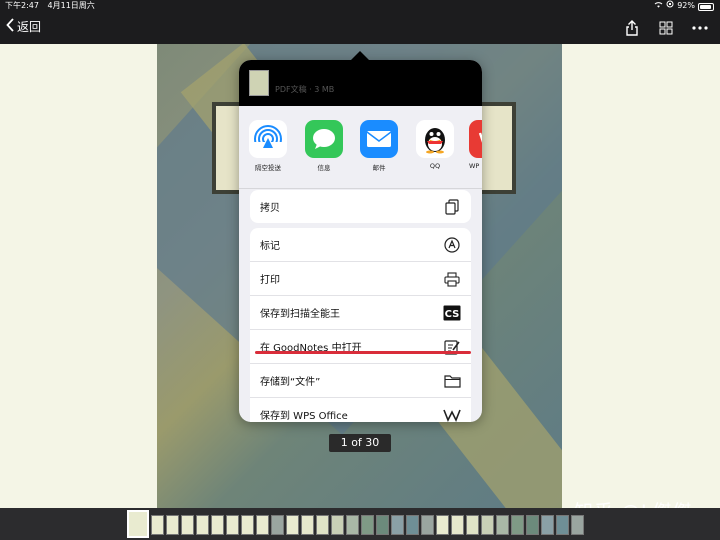  What do you see at coordinates (324, 139) in the screenshot?
I see `messages-icon` at bounding box center [324, 139].